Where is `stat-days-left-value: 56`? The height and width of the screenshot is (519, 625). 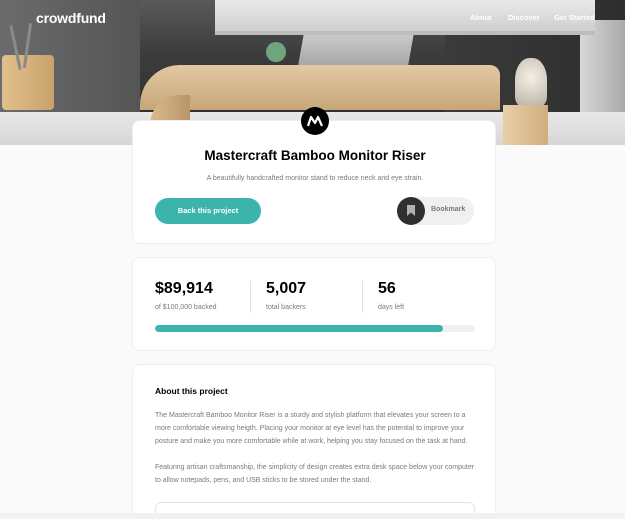 stat-days-left-value: 56 is located at coordinates (387, 288).